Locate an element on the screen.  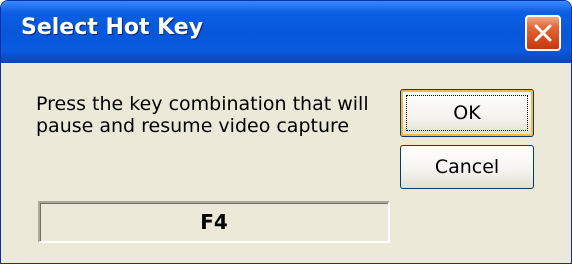
cancel-button: Cancel is located at coordinates (467, 167).